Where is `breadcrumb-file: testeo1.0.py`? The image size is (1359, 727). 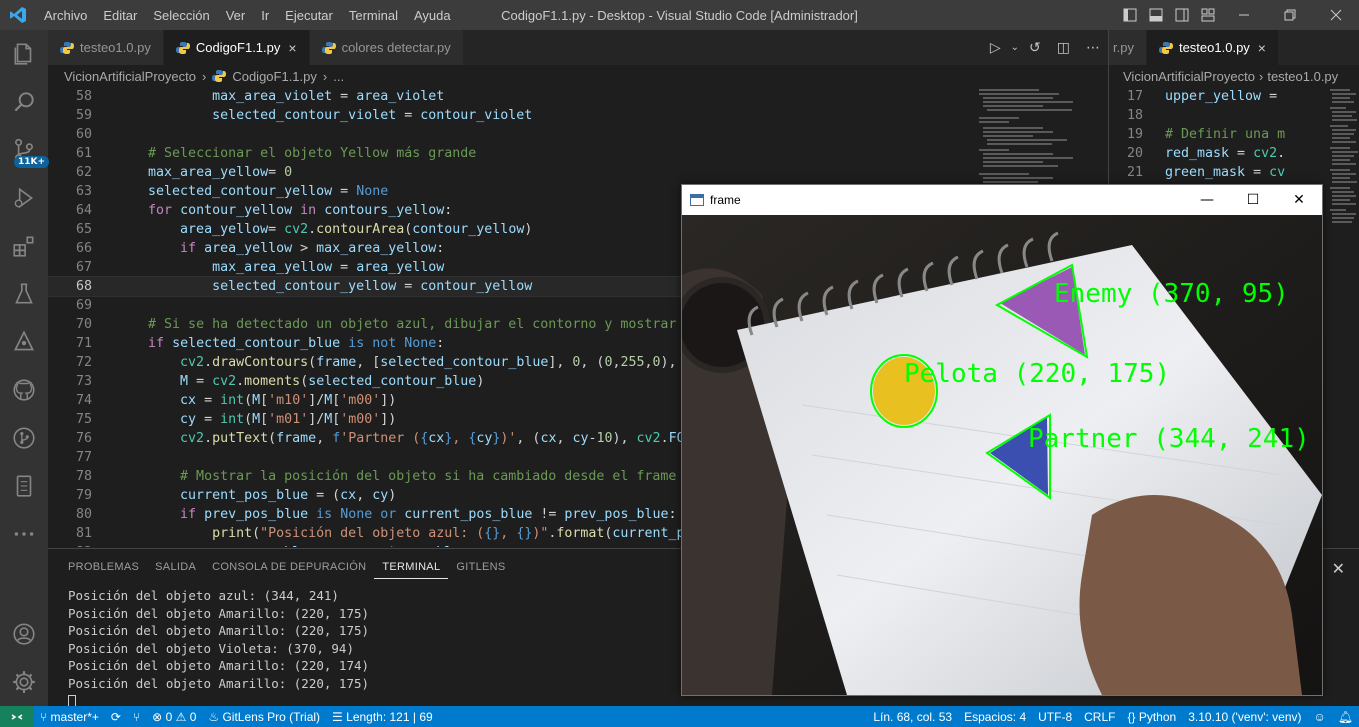
breadcrumb-file: testeo1.0.py is located at coordinates (1302, 76).